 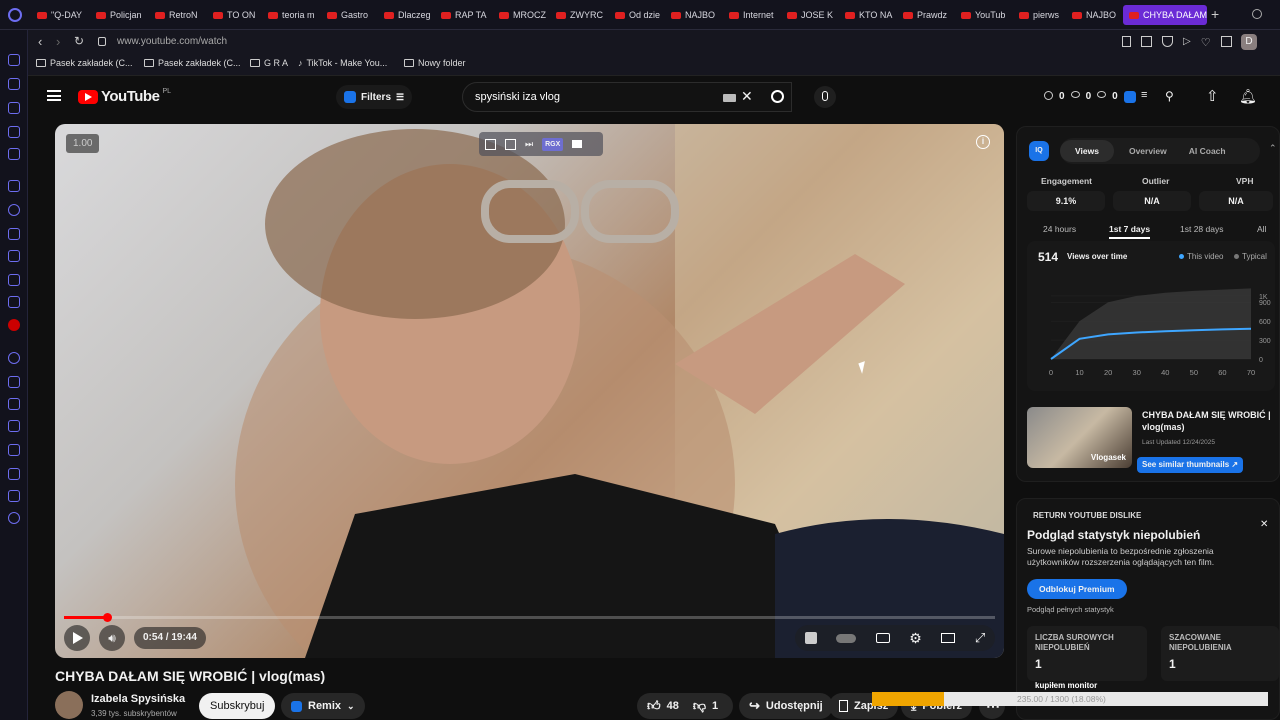 I want to click on views-dropdown: Views over time, so click(x=1097, y=256).